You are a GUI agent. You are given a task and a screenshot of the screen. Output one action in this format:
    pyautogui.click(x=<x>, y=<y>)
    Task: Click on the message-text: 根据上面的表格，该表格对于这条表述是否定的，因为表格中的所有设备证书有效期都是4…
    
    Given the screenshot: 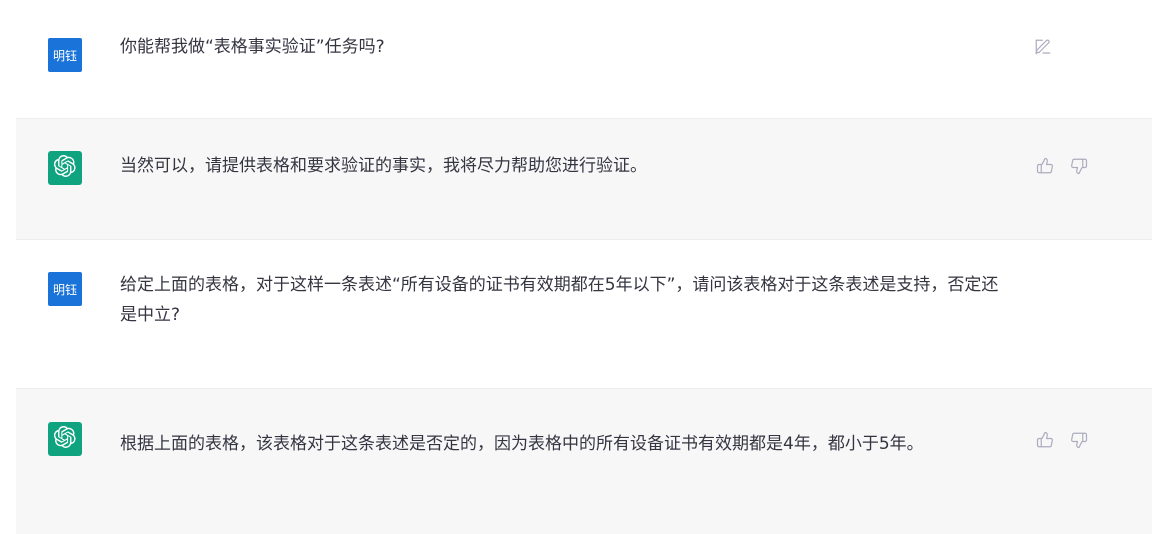 What is the action you would take?
    pyautogui.click(x=522, y=444)
    